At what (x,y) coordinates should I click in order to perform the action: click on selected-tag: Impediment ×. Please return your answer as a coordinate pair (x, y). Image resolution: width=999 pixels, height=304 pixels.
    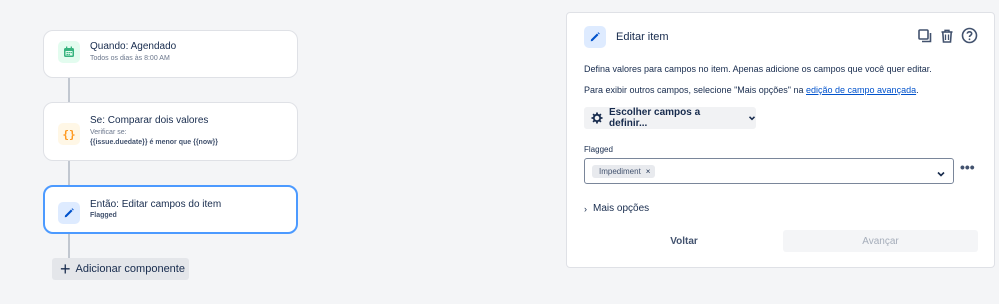
    Looking at the image, I should click on (624, 171).